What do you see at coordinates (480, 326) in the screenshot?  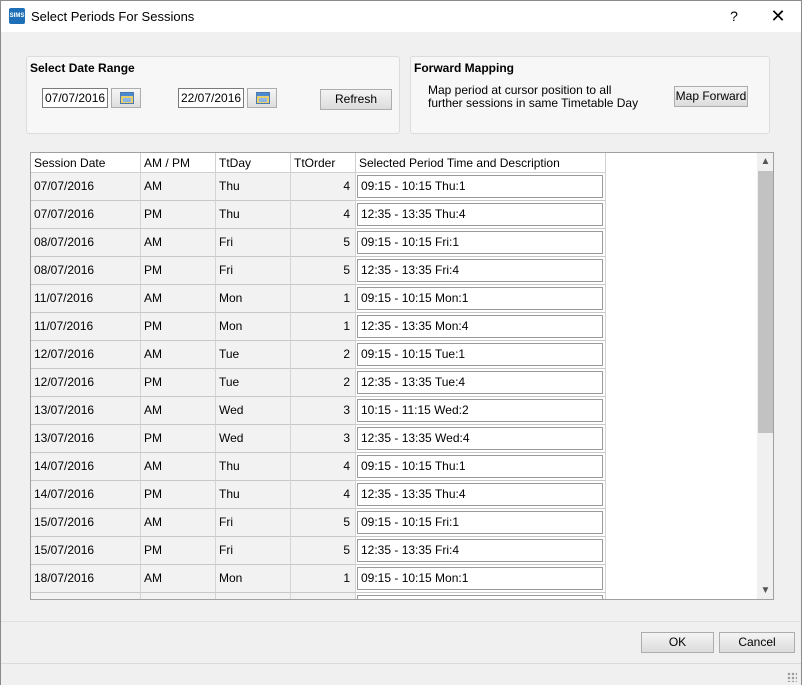 I see `period-selector: 12:35 - 13:35 Mon:4` at bounding box center [480, 326].